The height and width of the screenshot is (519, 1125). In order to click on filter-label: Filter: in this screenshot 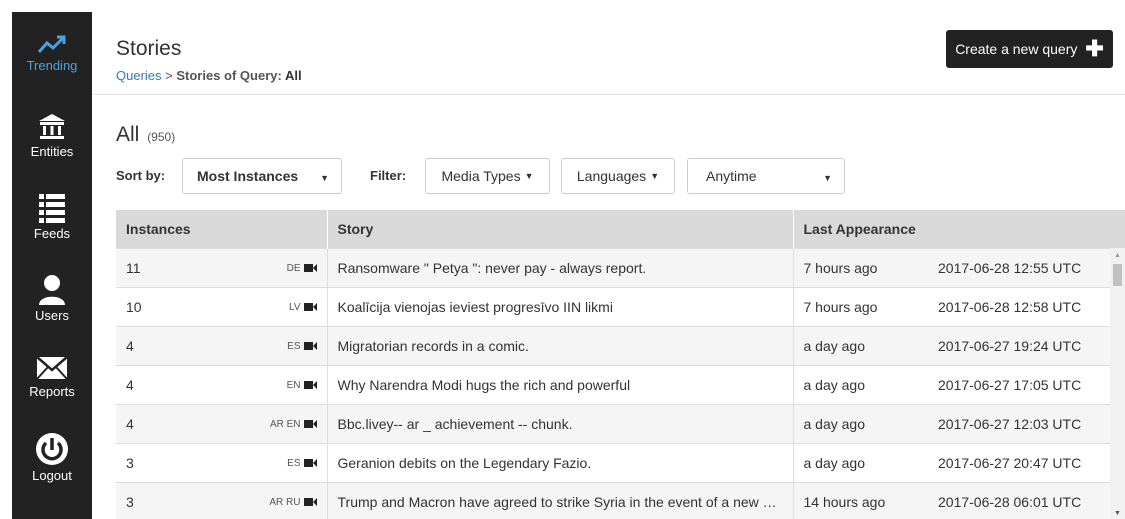, I will do `click(388, 175)`.